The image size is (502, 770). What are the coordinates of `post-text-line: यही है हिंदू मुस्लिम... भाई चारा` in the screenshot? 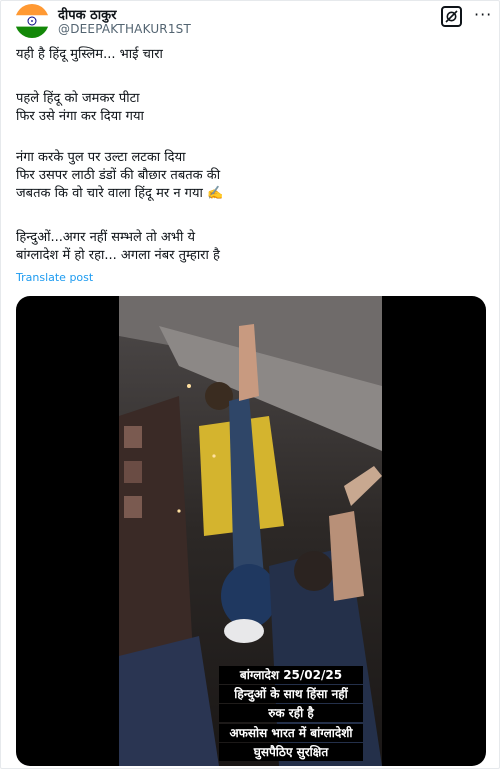 It's located at (89, 54).